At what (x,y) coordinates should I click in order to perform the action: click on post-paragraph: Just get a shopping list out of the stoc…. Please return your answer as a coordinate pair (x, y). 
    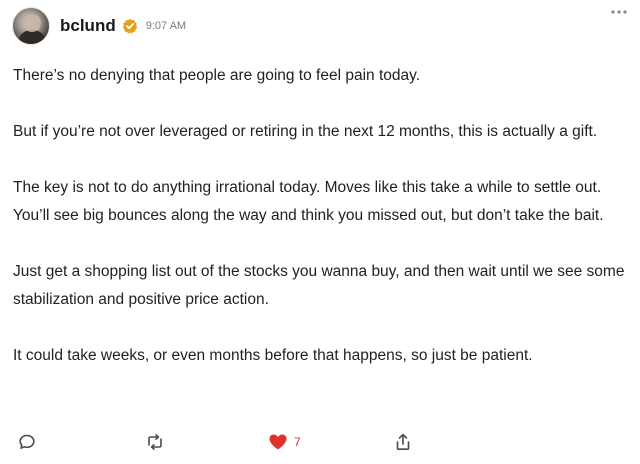
    Looking at the image, I should click on (319, 285).